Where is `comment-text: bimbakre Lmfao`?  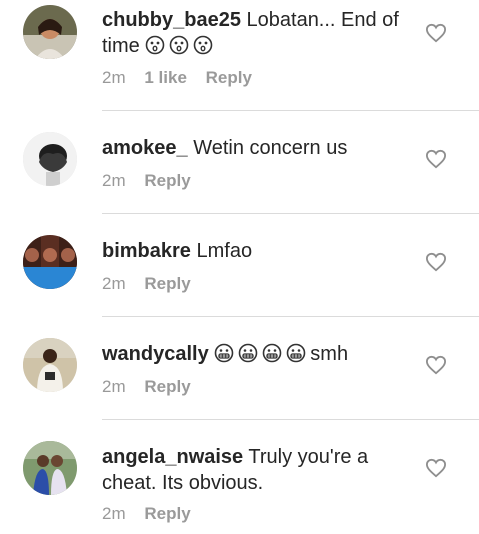 comment-text: bimbakre Lmfao is located at coordinates (254, 251).